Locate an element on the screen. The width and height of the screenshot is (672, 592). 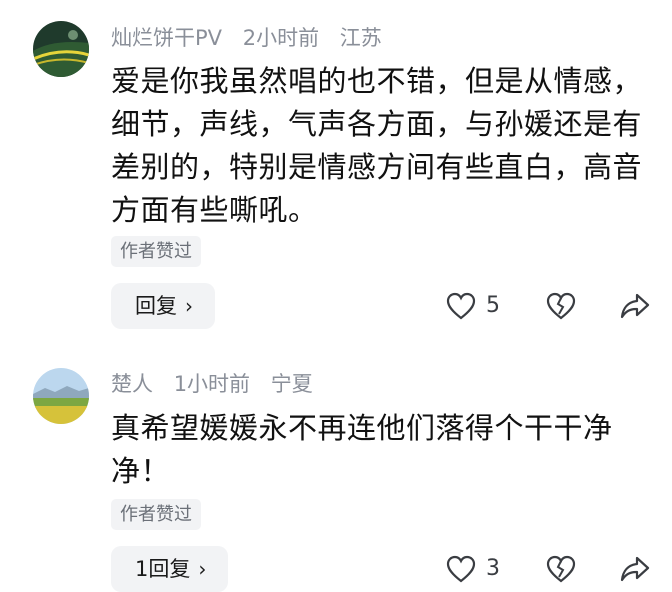
comment-location: 宁夏 is located at coordinates (291, 384).